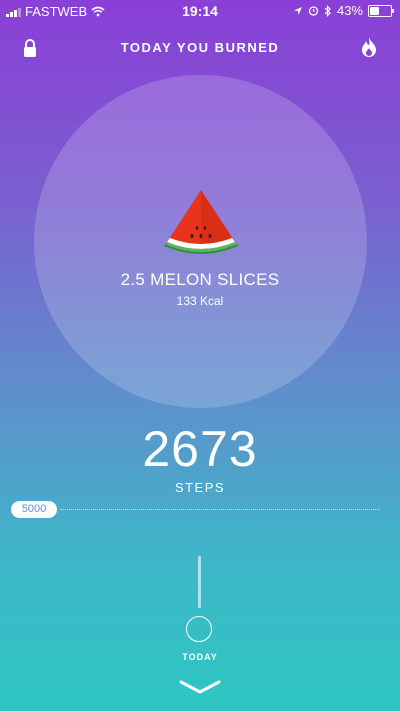 The height and width of the screenshot is (711, 400). What do you see at coordinates (369, 47) in the screenshot?
I see `flame-icon` at bounding box center [369, 47].